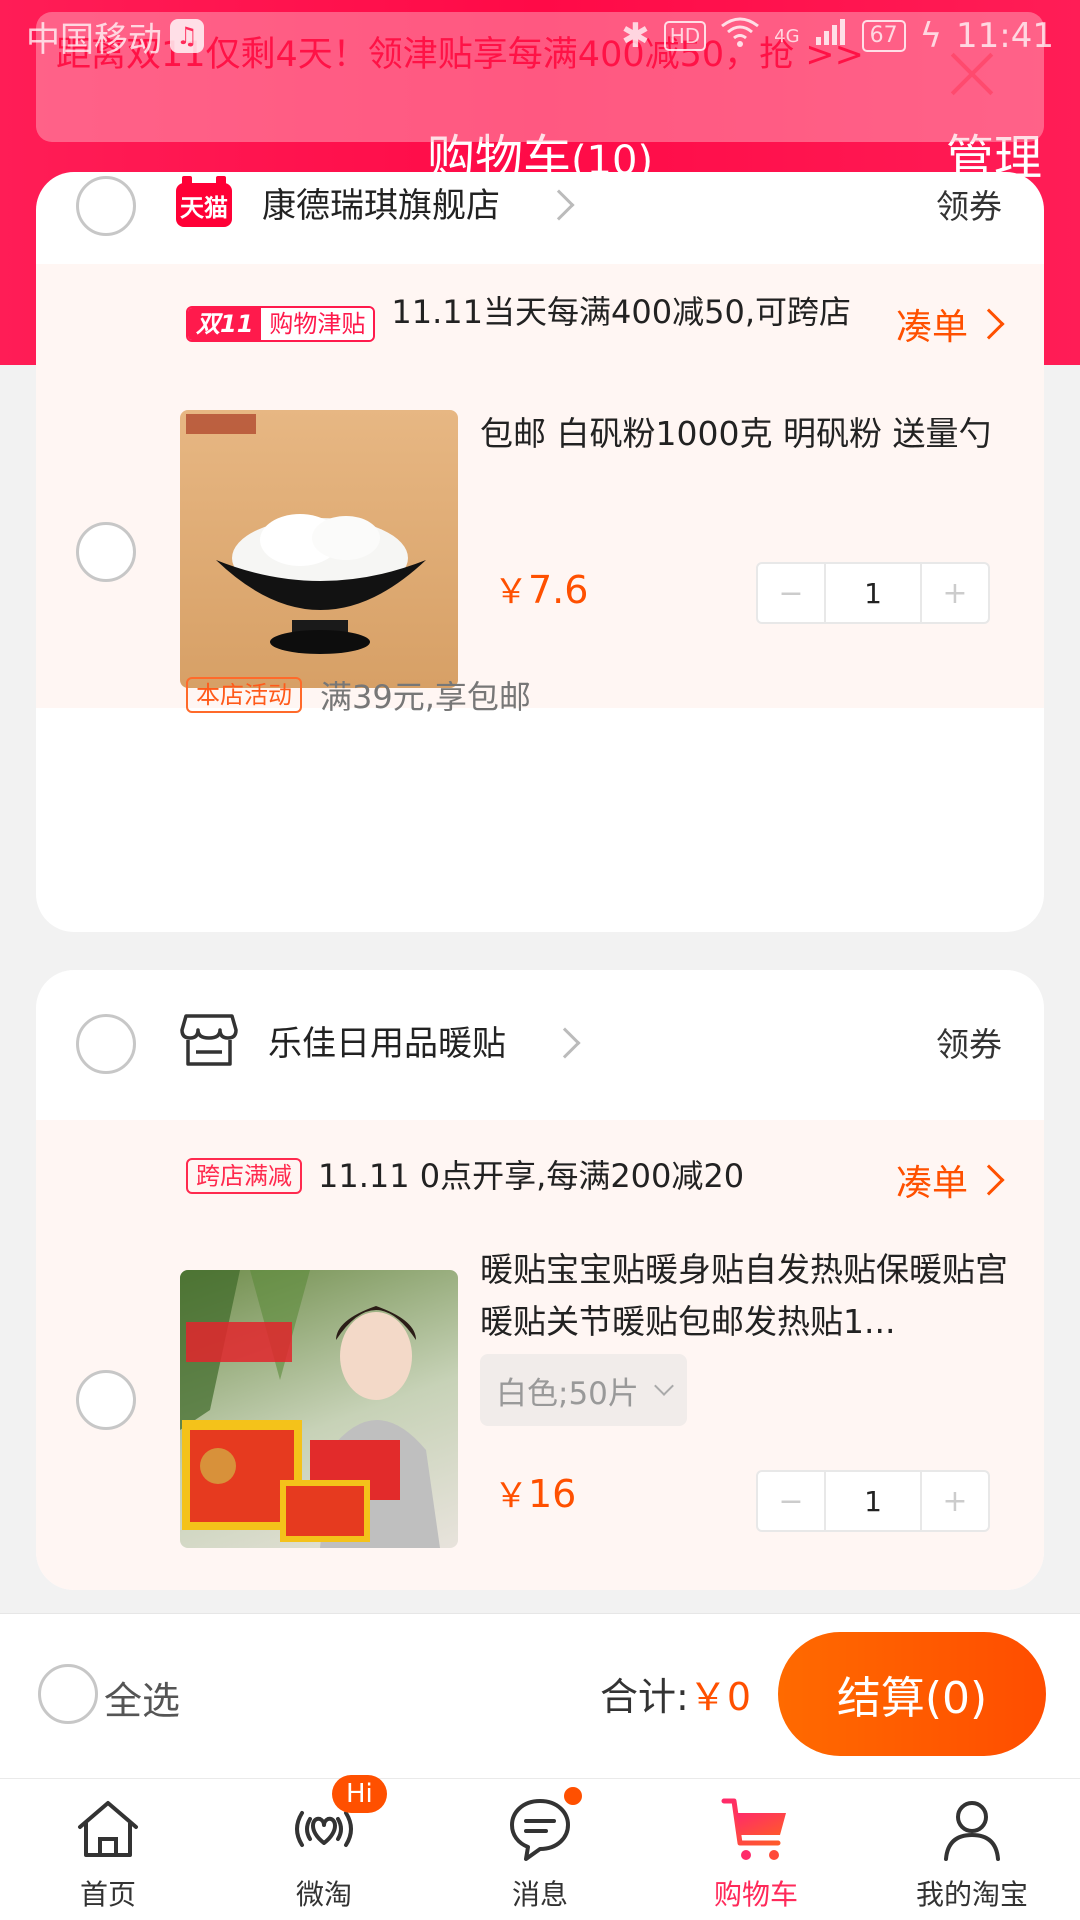 The image size is (1080, 1920). What do you see at coordinates (317, 324) in the screenshot?
I see `double11-tag-sub: 购物津贴` at bounding box center [317, 324].